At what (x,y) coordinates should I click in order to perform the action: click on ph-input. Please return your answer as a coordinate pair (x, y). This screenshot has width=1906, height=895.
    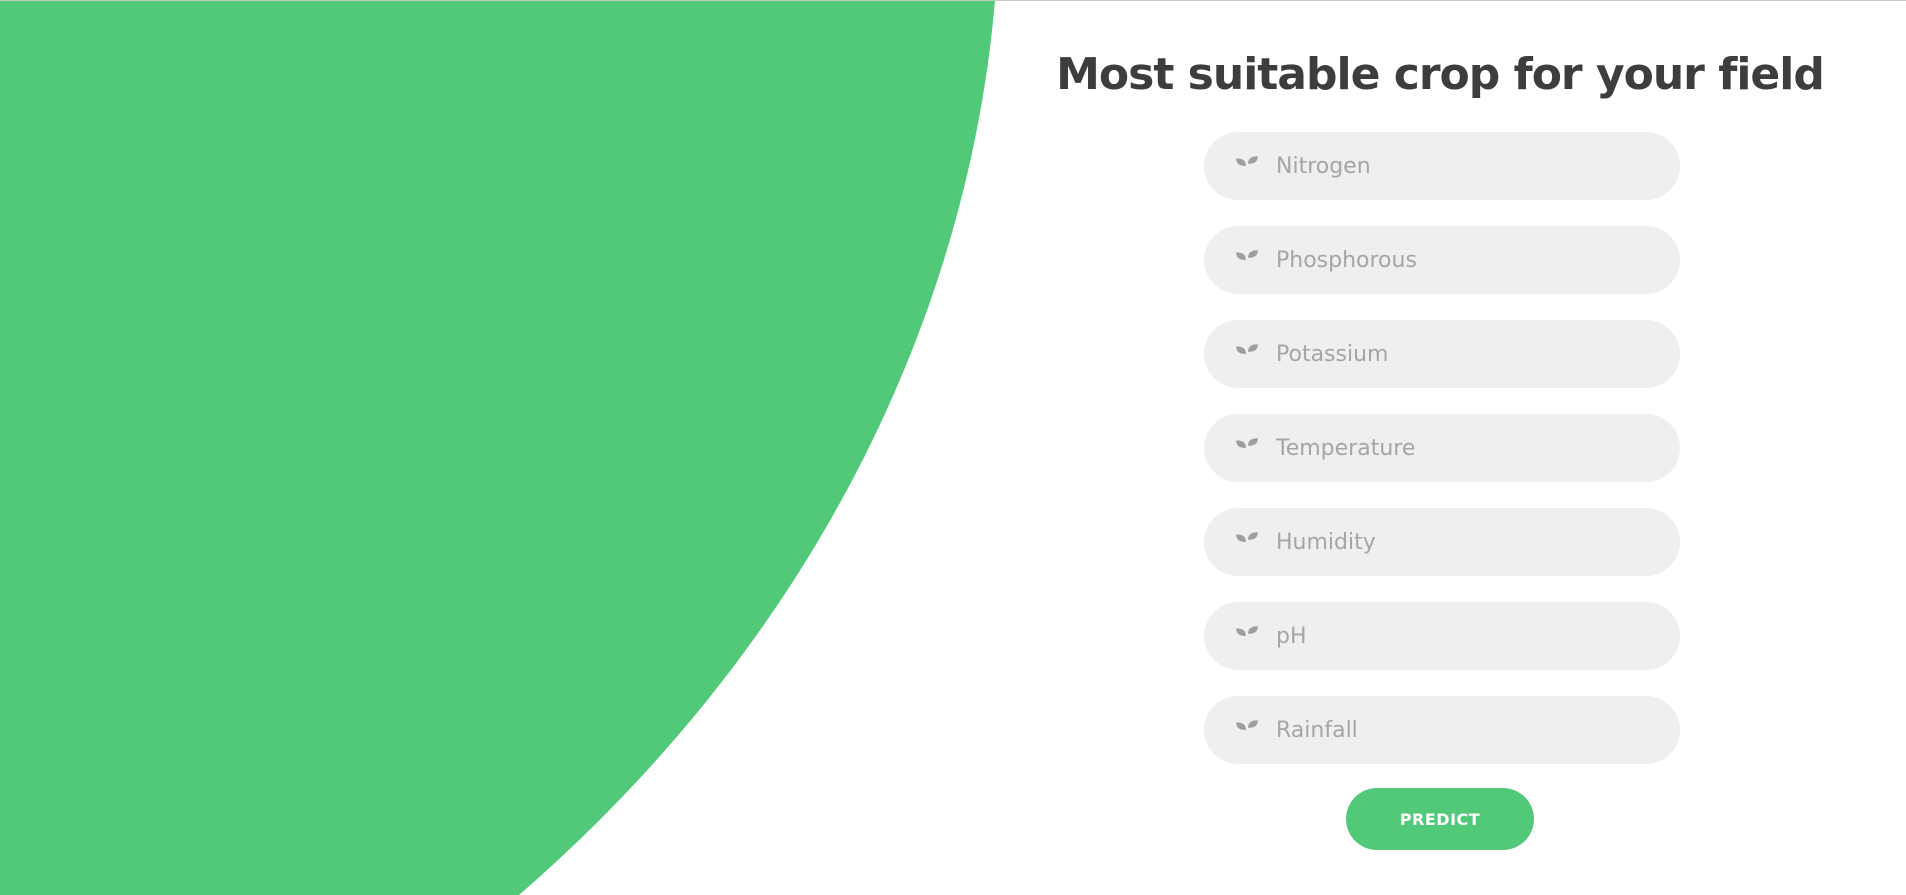
    Looking at the image, I should click on (1466, 636).